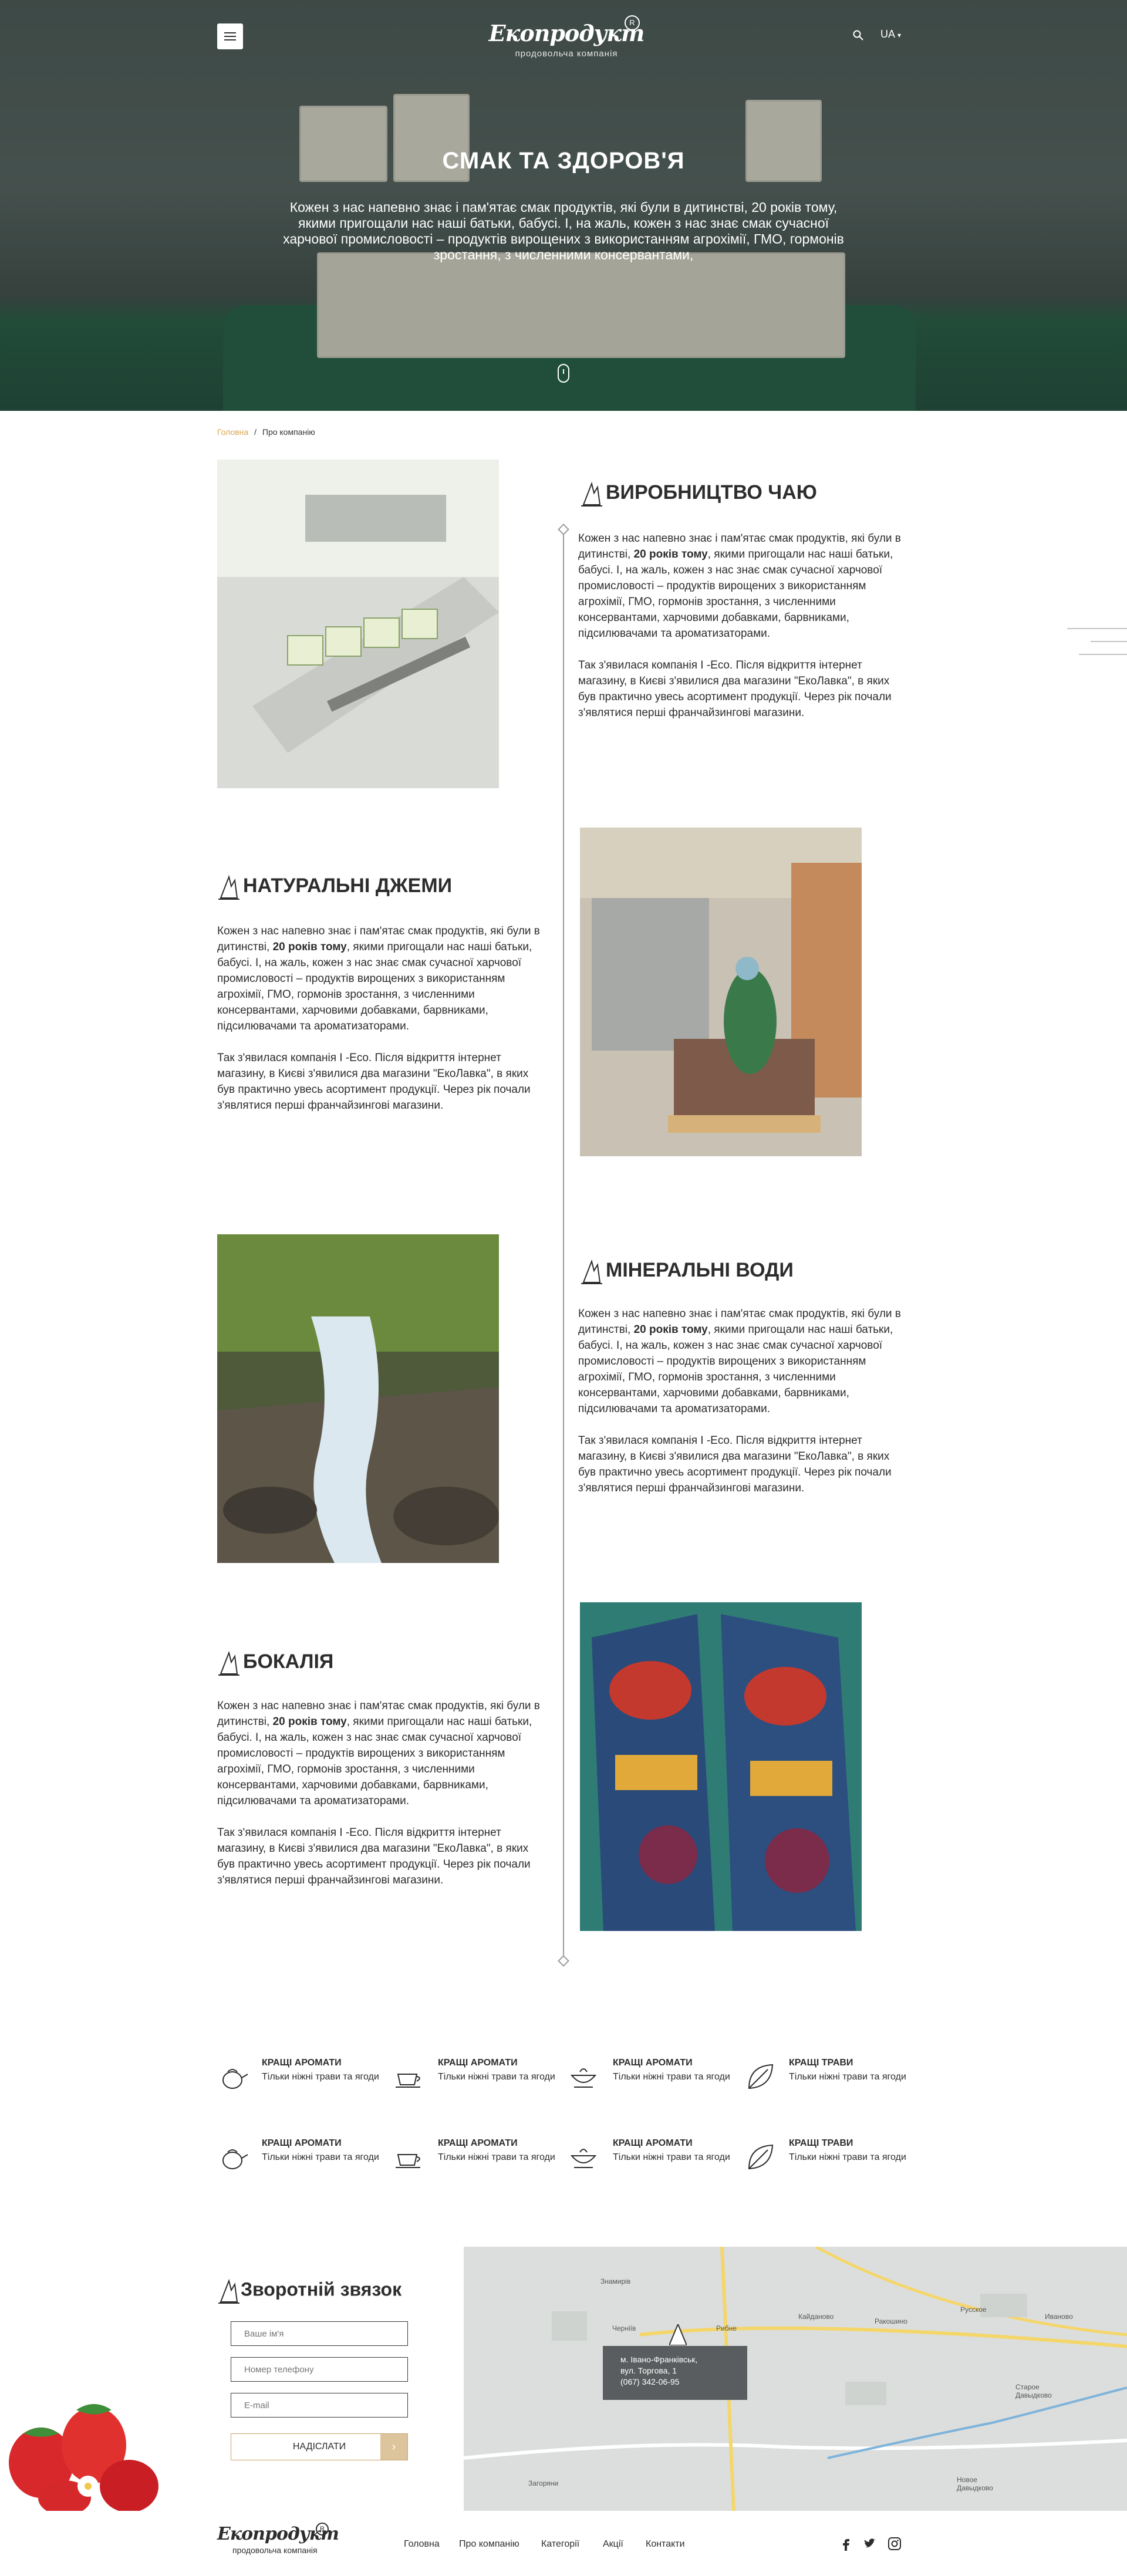  I want to click on menu-button, so click(230, 36).